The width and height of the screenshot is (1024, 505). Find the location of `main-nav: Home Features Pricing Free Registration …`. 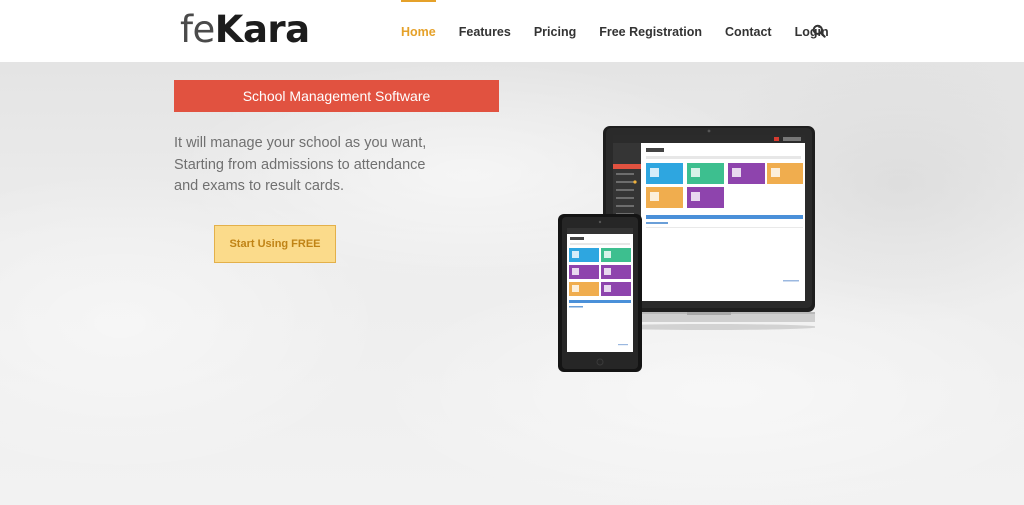

main-nav: Home Features Pricing Free Registration … is located at coordinates (626, 31).